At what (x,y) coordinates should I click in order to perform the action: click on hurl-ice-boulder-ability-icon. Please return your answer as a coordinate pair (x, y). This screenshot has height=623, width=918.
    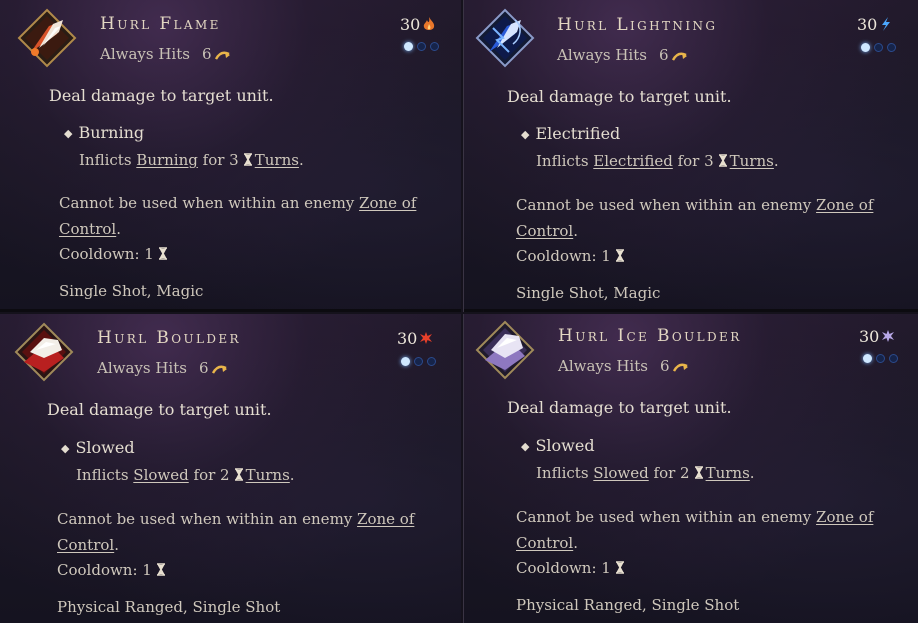
    Looking at the image, I should click on (505, 350).